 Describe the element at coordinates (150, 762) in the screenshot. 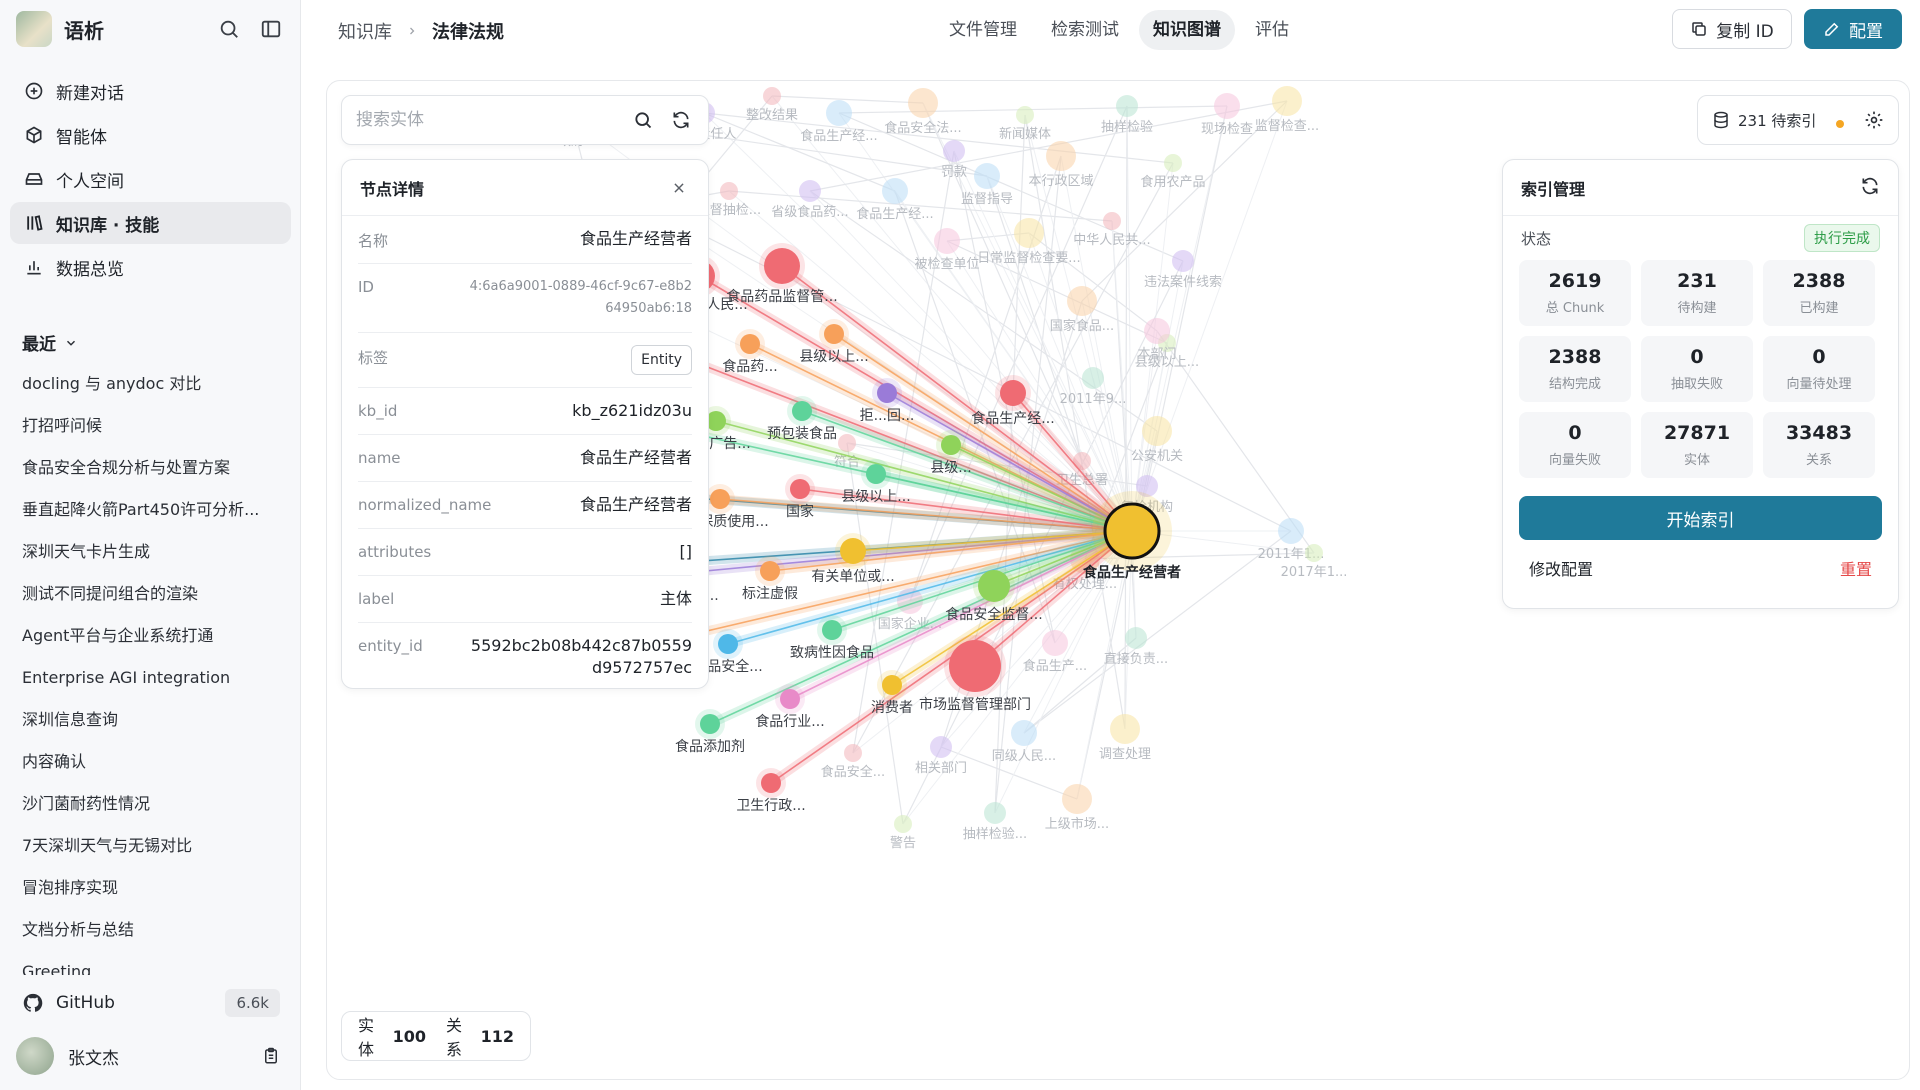

I see `recent-item: 内容确认` at that location.